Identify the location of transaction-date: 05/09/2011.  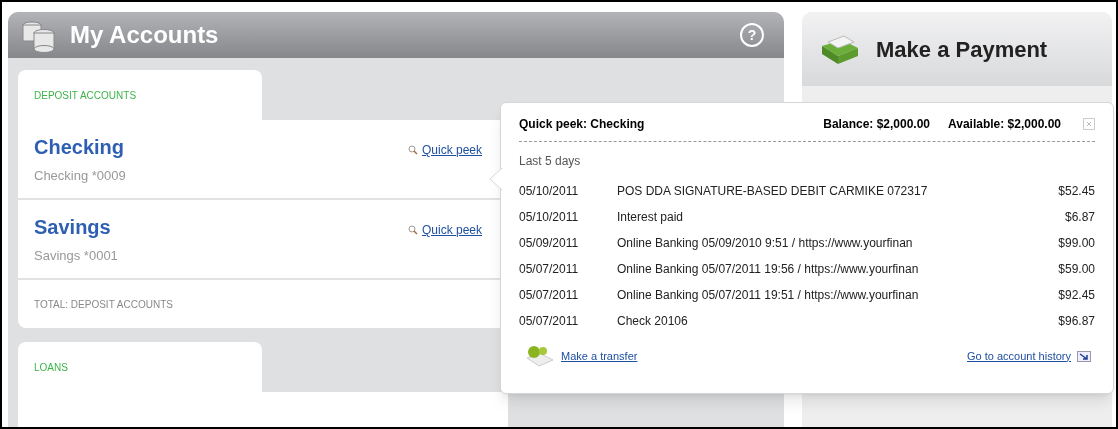
(549, 243).